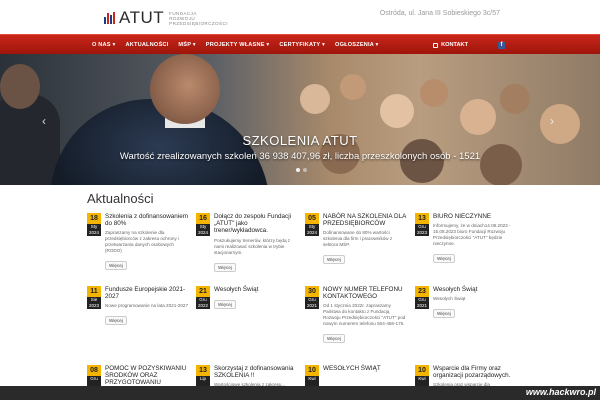 Image resolution: width=600 pixels, height=400 pixels. Describe the element at coordinates (450, 45) in the screenshot. I see `nav-item-kontakt: KONTAKT` at that location.